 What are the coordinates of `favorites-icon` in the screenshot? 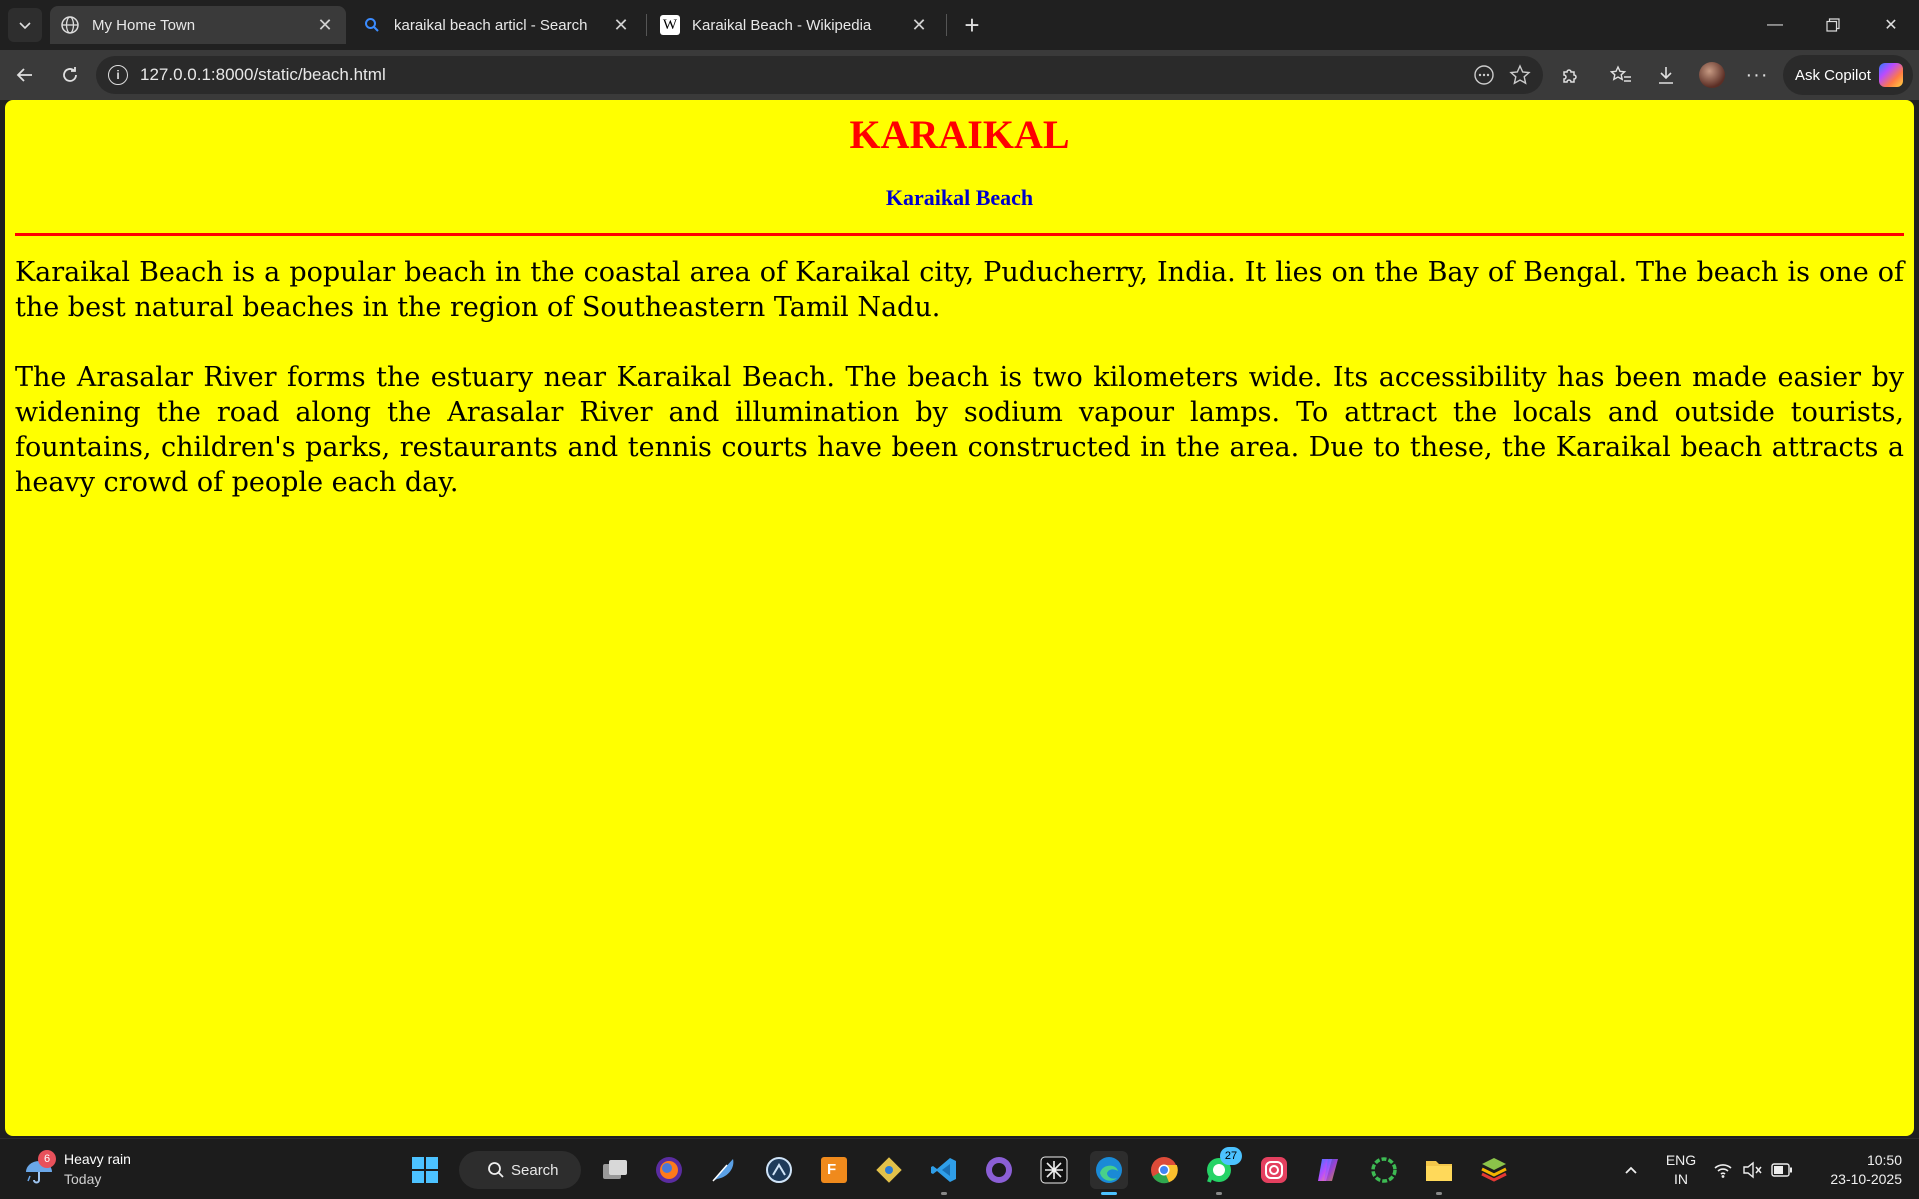 It's located at (1620, 73).